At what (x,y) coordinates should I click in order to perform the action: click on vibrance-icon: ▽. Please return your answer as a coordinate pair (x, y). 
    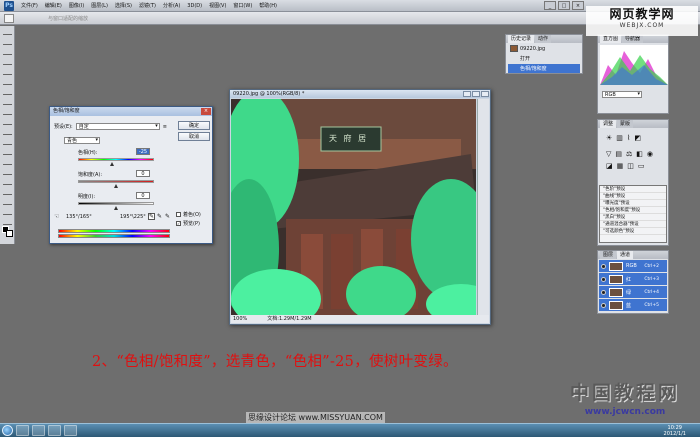
    Looking at the image, I should click on (608, 154).